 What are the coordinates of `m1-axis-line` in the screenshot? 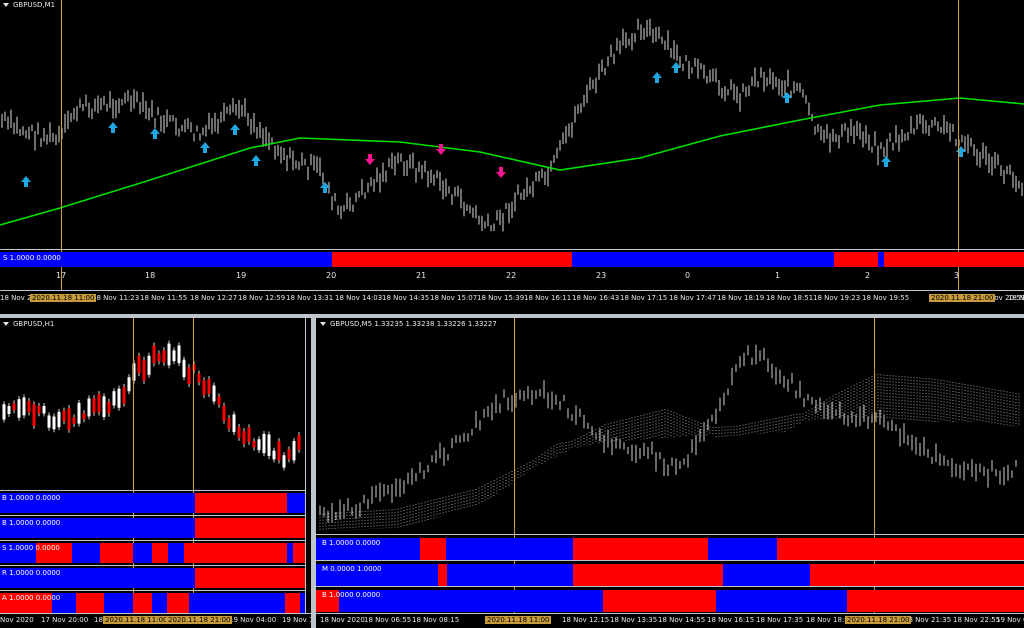 It's located at (512, 290).